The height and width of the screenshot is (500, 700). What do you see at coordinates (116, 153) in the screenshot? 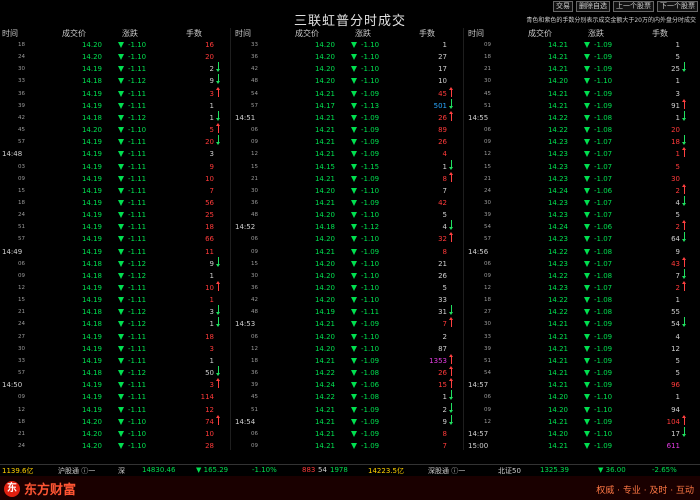
I see `tick-row: 14:48 14.19 -1.11 3` at bounding box center [116, 153].